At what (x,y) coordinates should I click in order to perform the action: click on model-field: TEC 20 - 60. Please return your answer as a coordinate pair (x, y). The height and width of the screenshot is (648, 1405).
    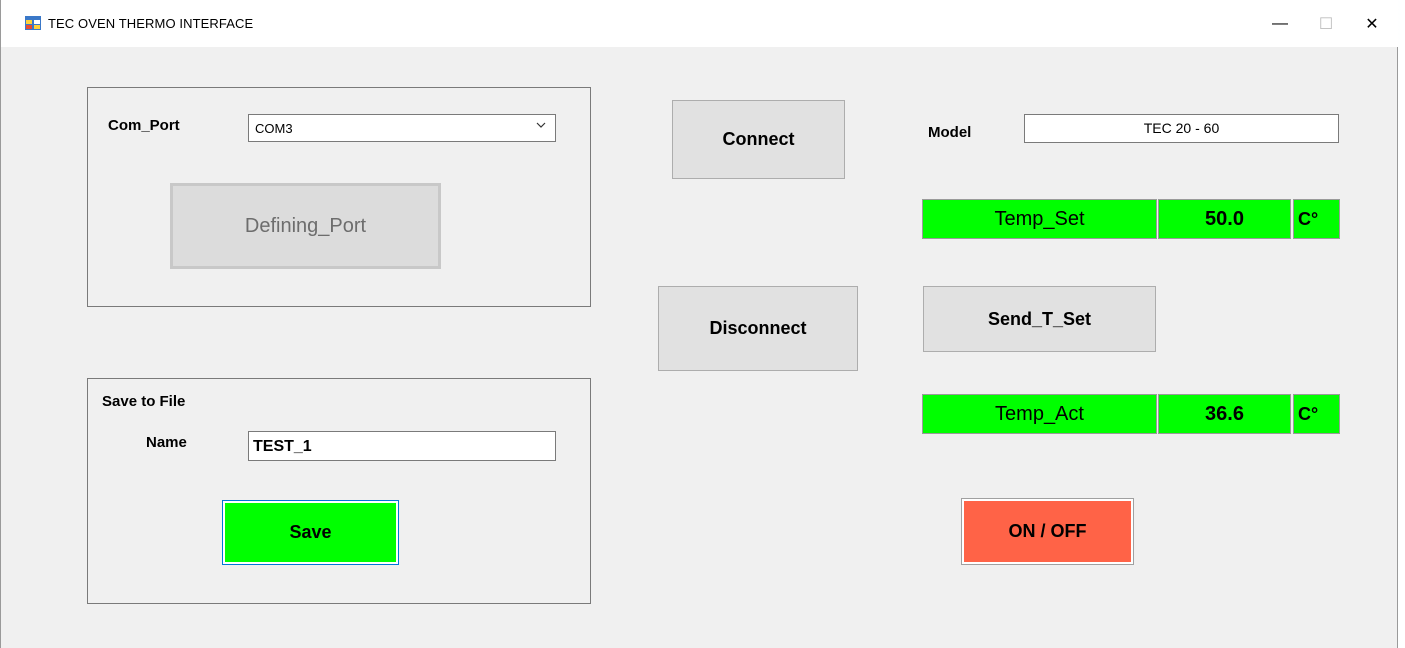
    Looking at the image, I should click on (1181, 128).